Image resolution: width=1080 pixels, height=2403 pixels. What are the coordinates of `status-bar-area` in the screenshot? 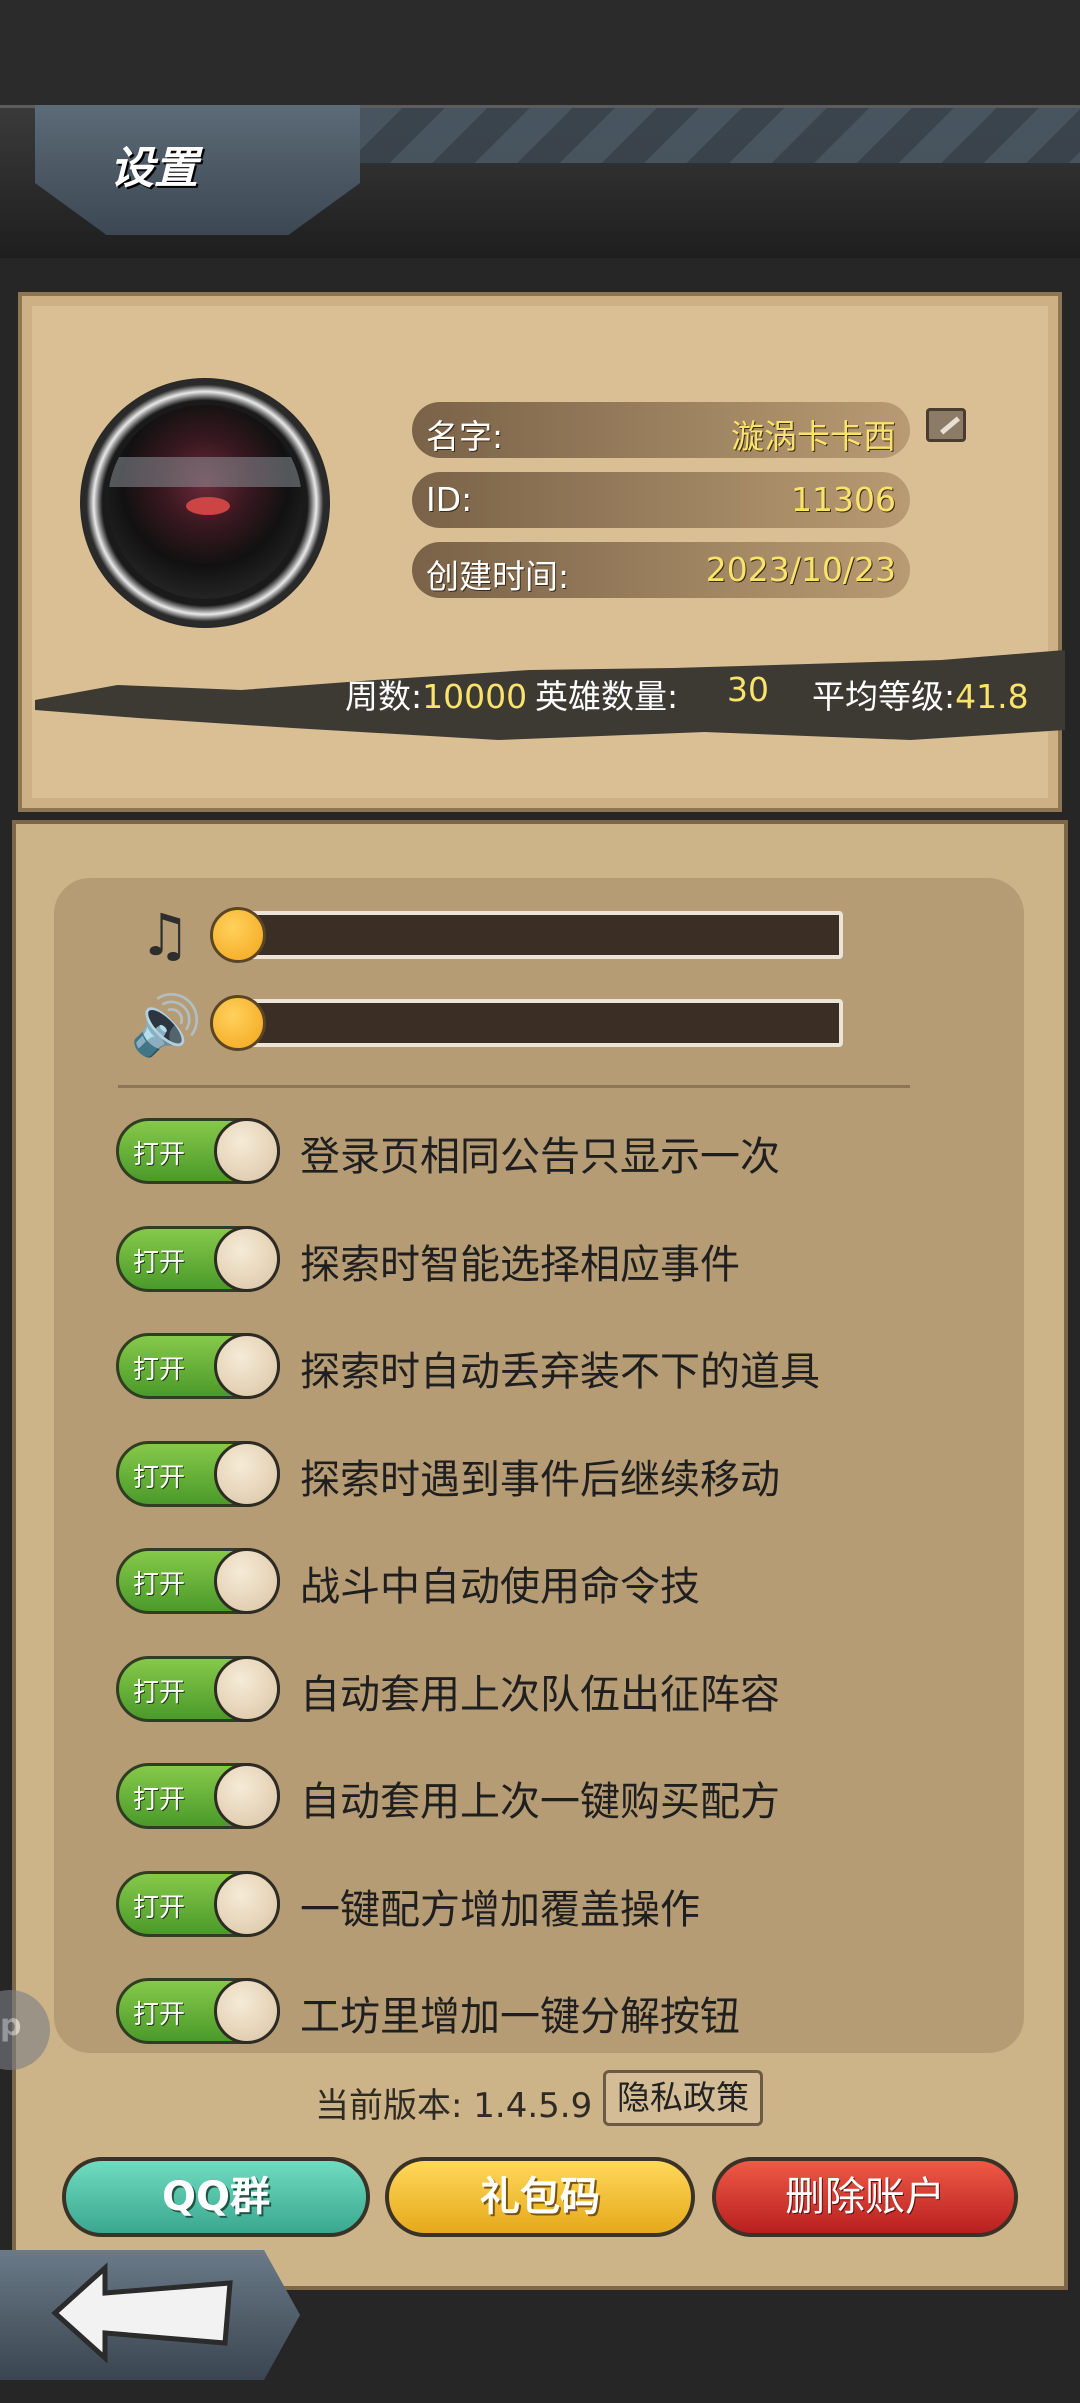 It's located at (540, 52).